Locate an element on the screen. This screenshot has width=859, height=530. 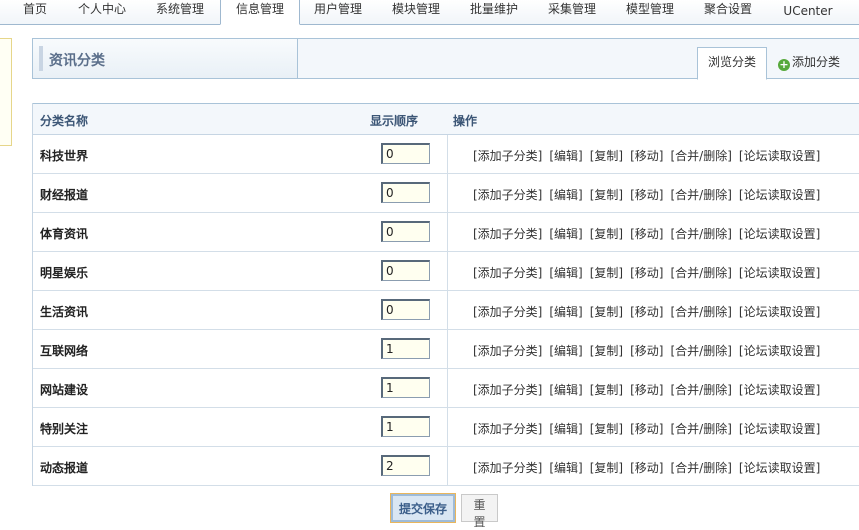
table-row: 财经报道 [添加子分类] [编辑] [复制] [移动] [合并/删除] [论坛读取设置] is located at coordinates (446, 193).